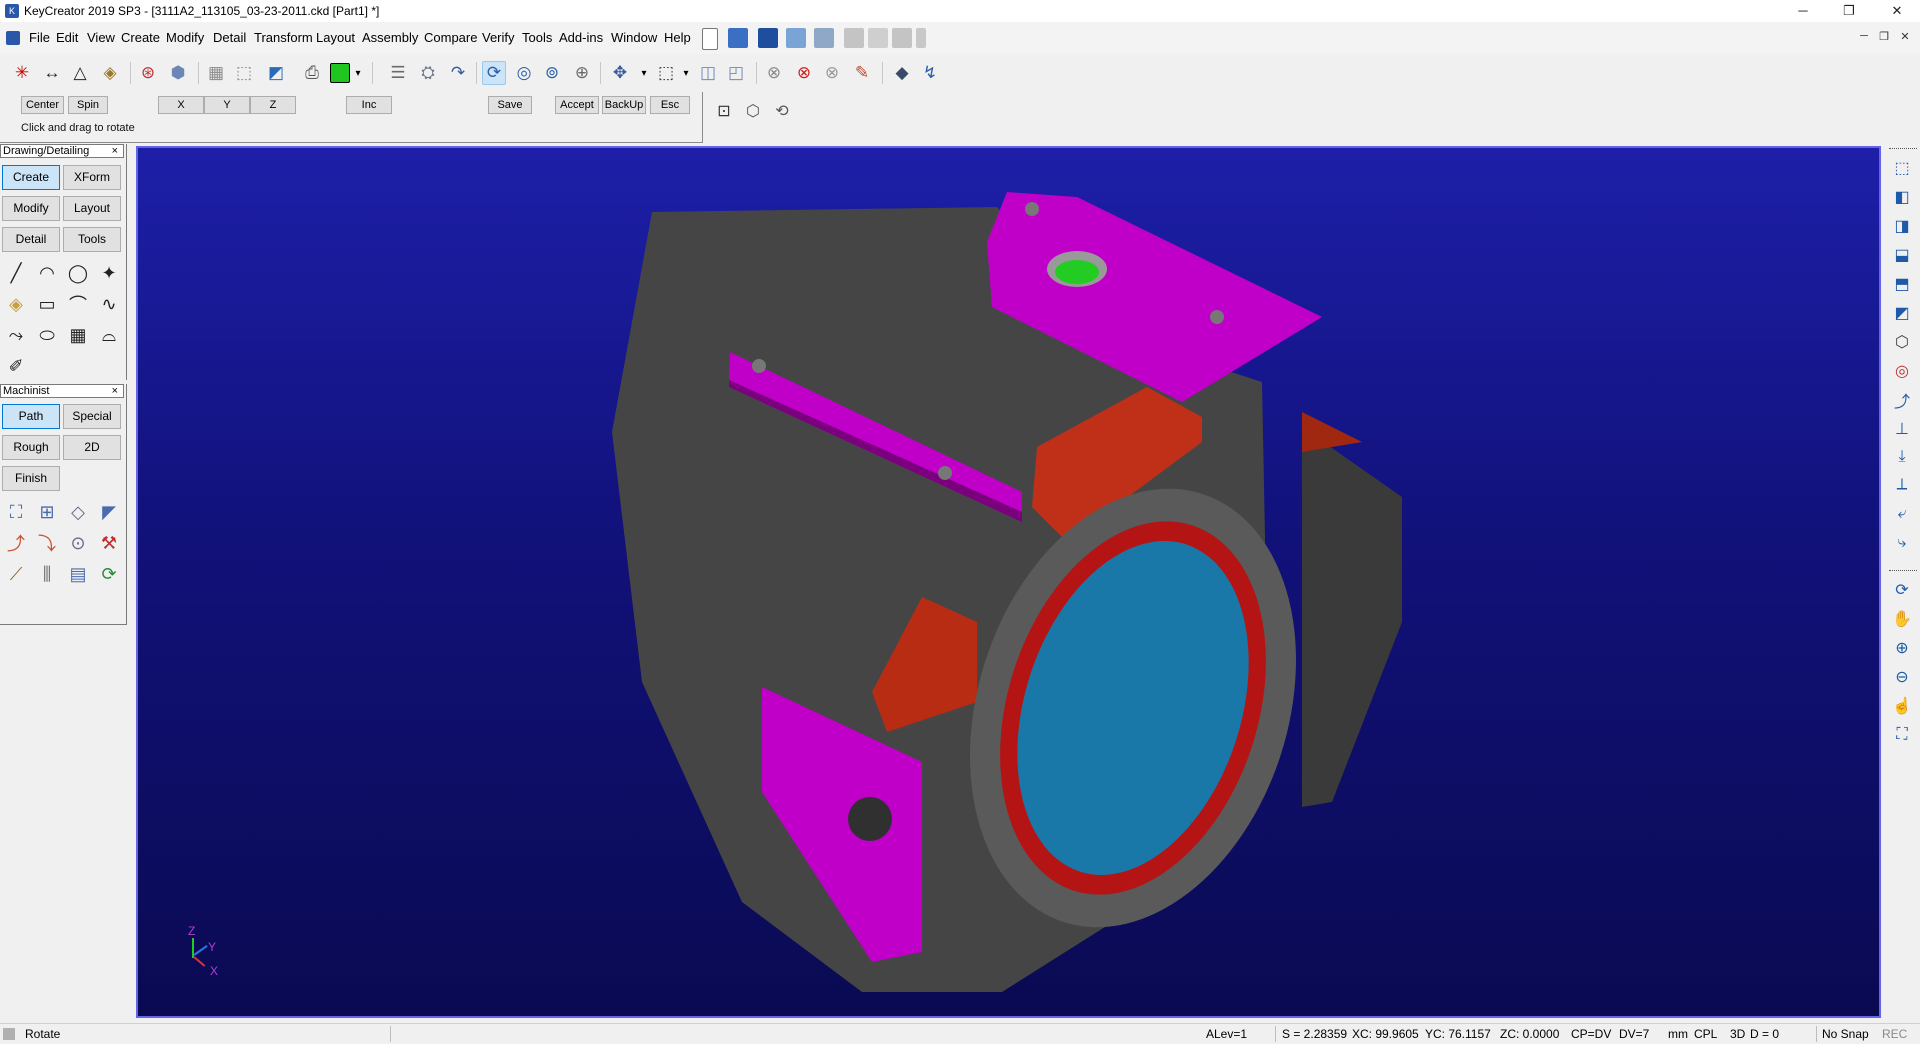 This screenshot has width=1920, height=1044. Describe the element at coordinates (796, 38) in the screenshot. I see `print-icon` at that location.